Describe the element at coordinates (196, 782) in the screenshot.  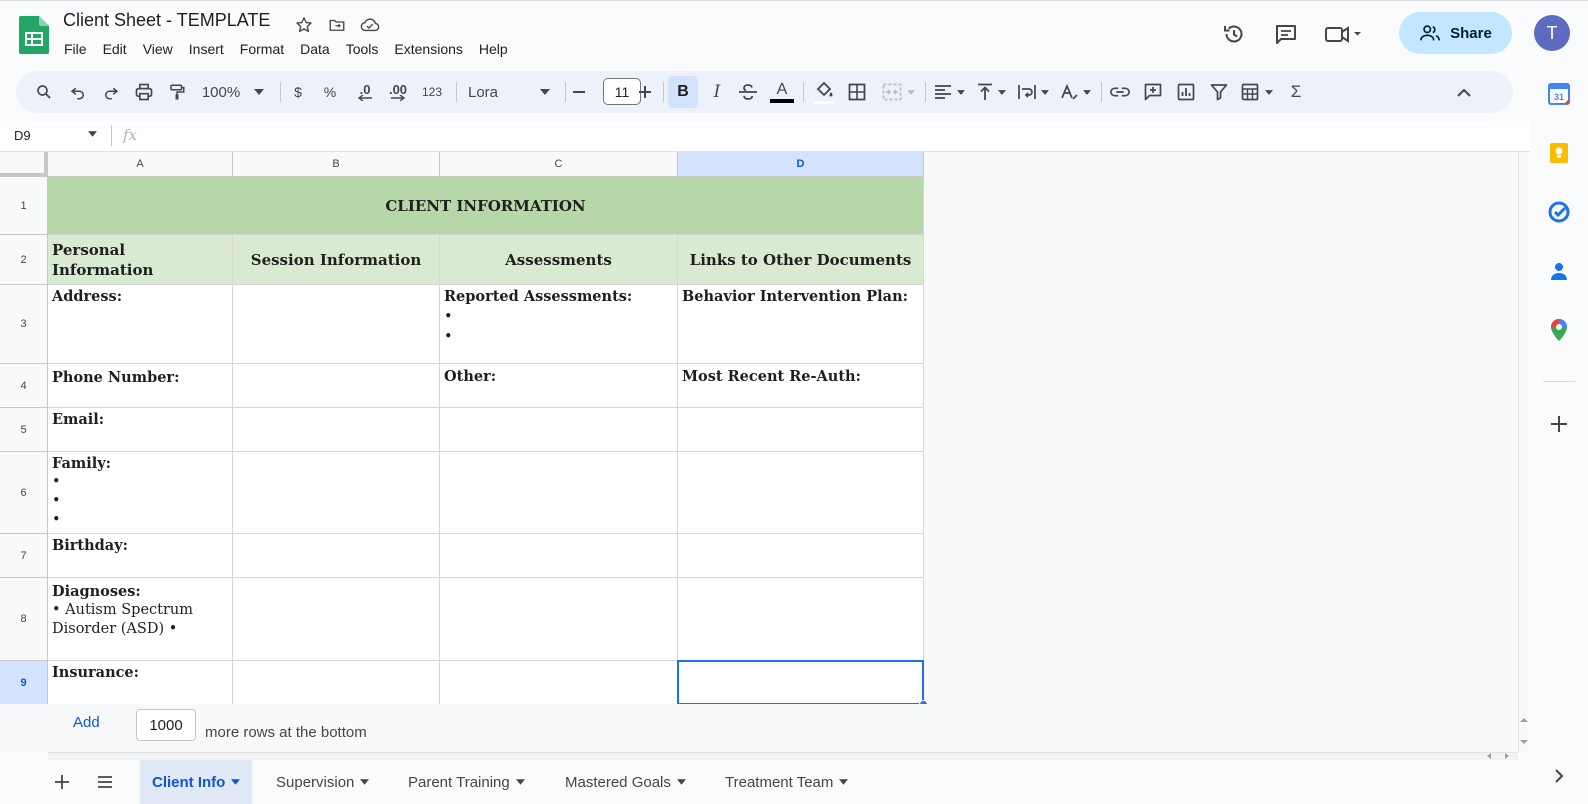
I see `sheet-tab-client-info: Client Info` at that location.